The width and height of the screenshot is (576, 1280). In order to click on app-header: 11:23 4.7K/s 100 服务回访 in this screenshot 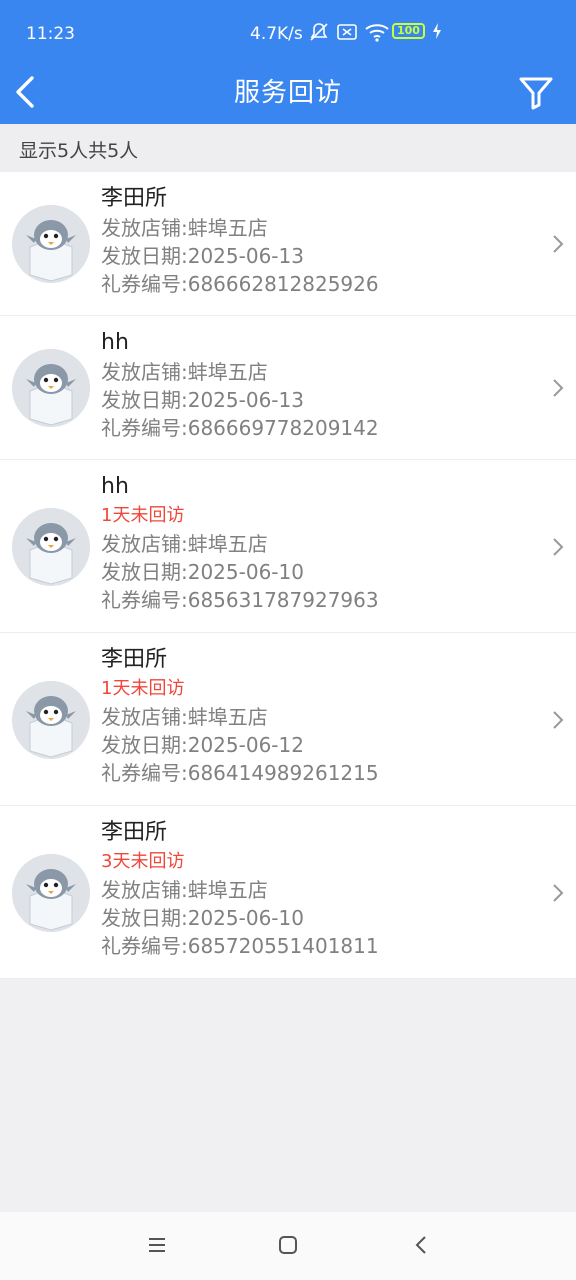, I will do `click(288, 62)`.